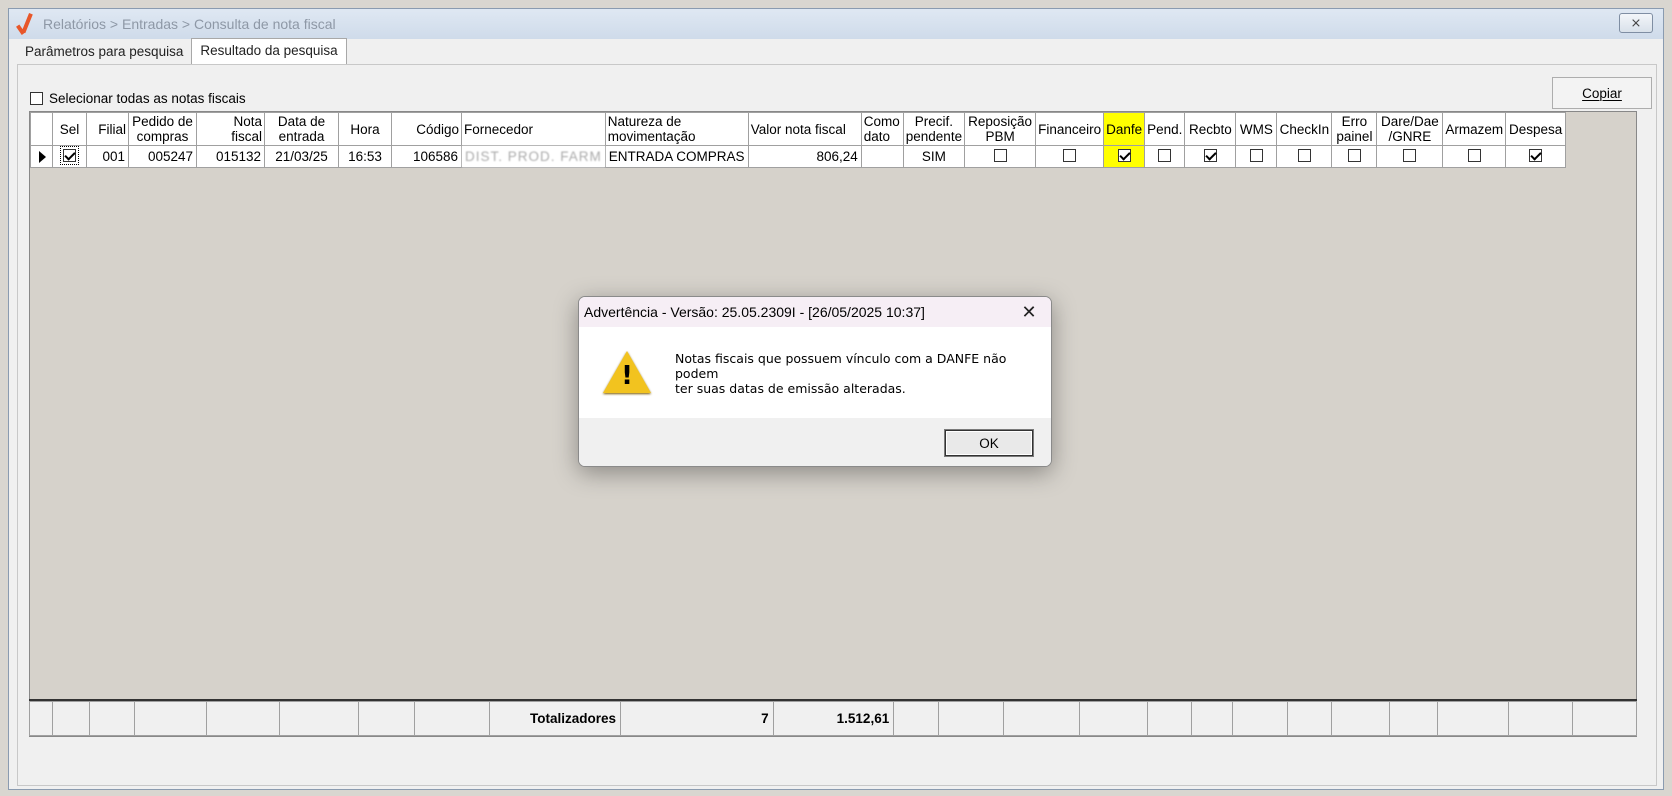 The width and height of the screenshot is (1672, 796). What do you see at coordinates (627, 373) in the screenshot?
I see `warning-icon: !` at bounding box center [627, 373].